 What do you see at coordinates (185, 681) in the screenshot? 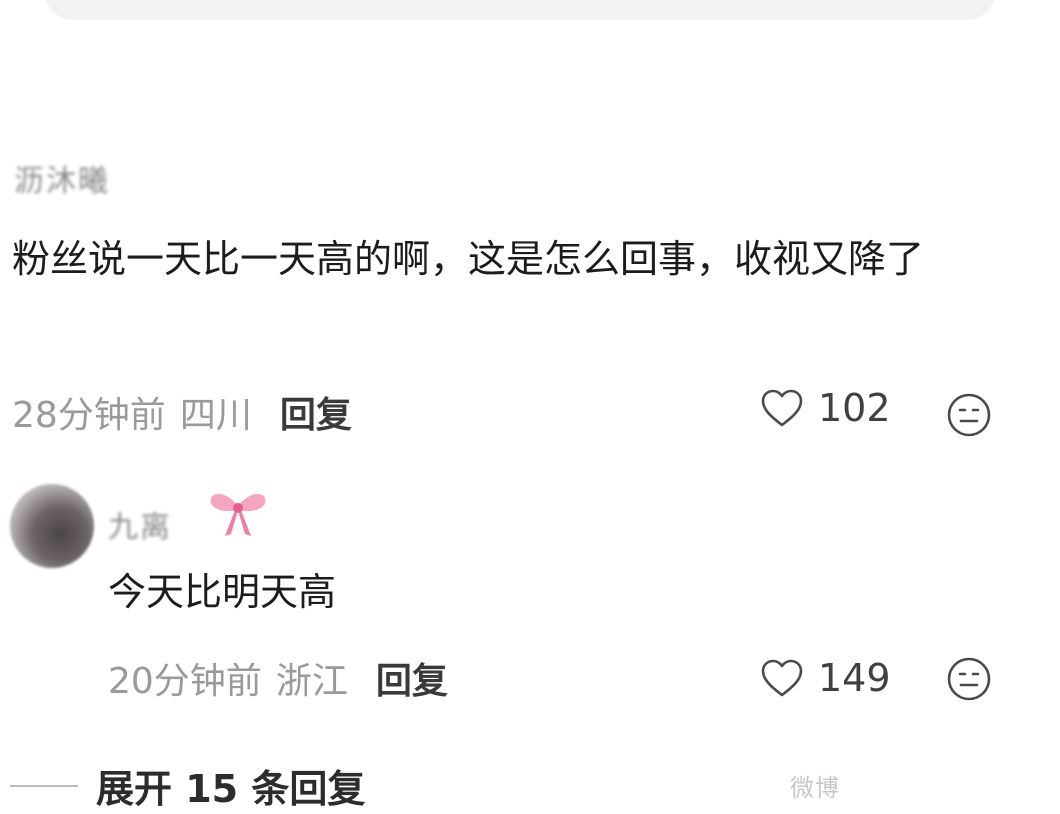
I see `comment-time: 20分钟前` at bounding box center [185, 681].